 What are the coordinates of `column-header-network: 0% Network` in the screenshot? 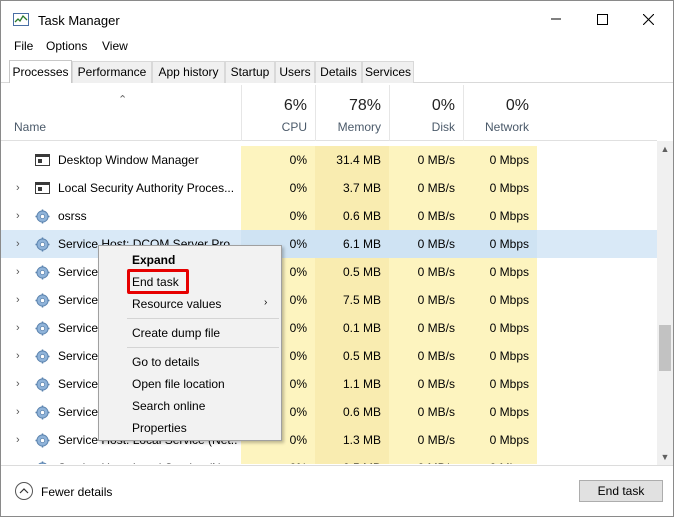 It's located at (500, 113).